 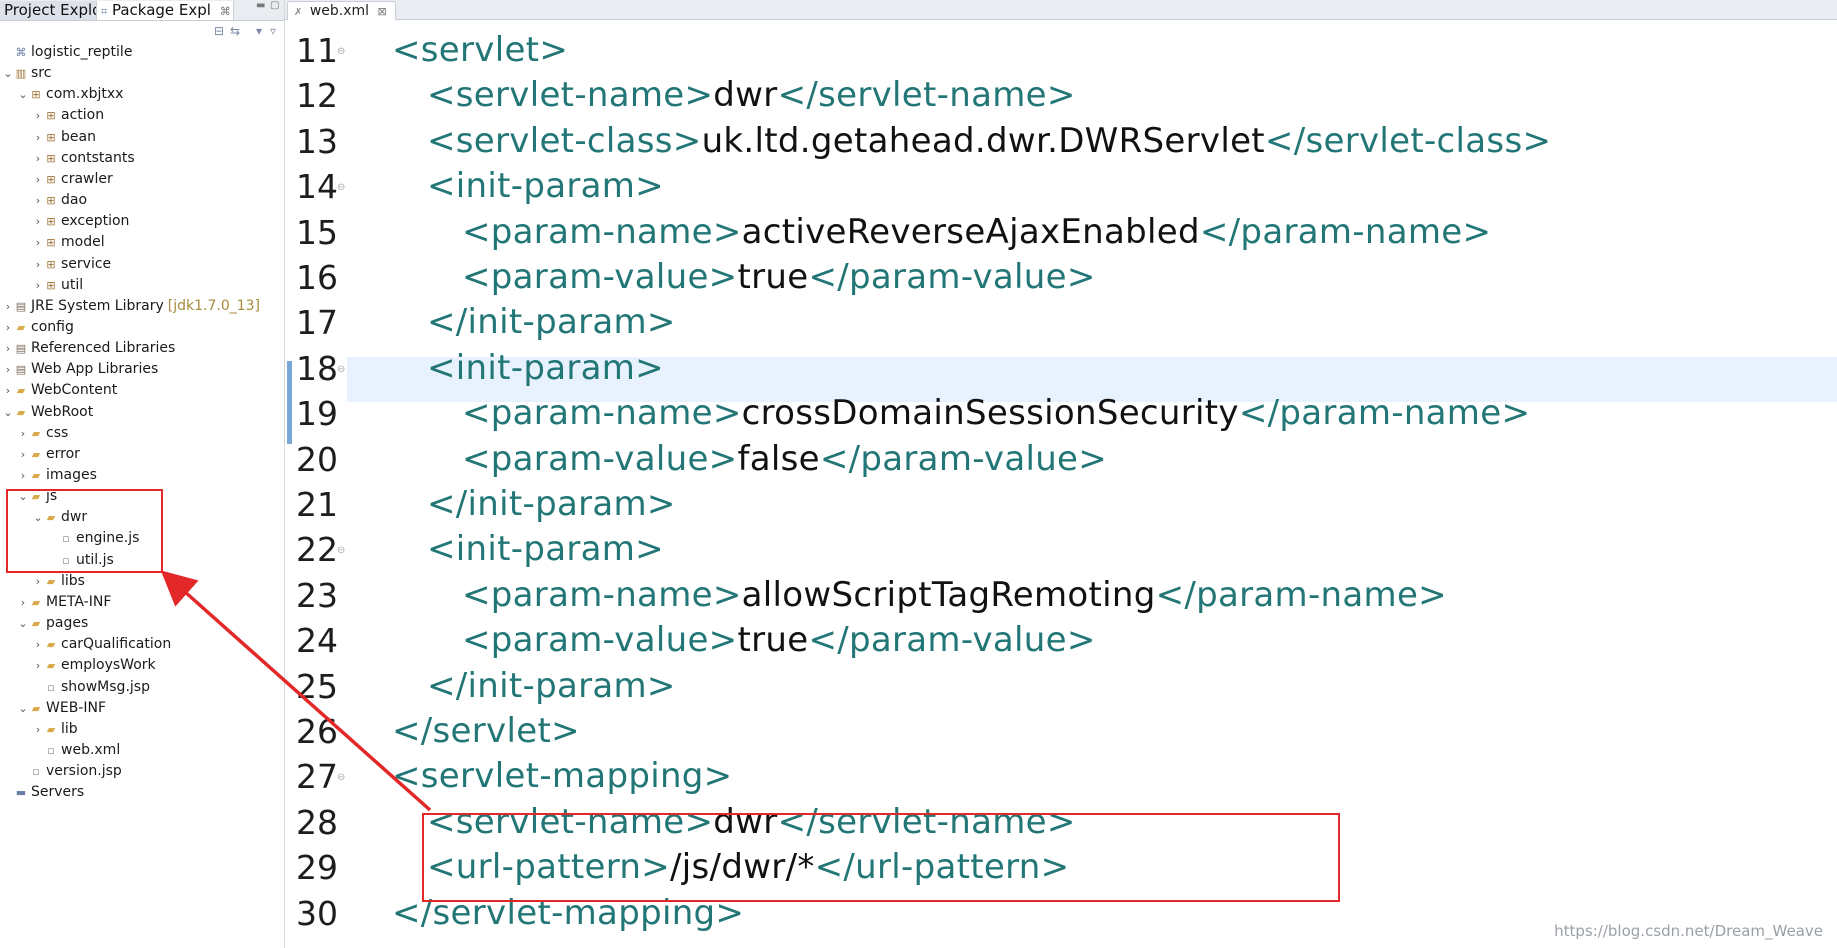 I want to click on line-number: 17, so click(x=317, y=323).